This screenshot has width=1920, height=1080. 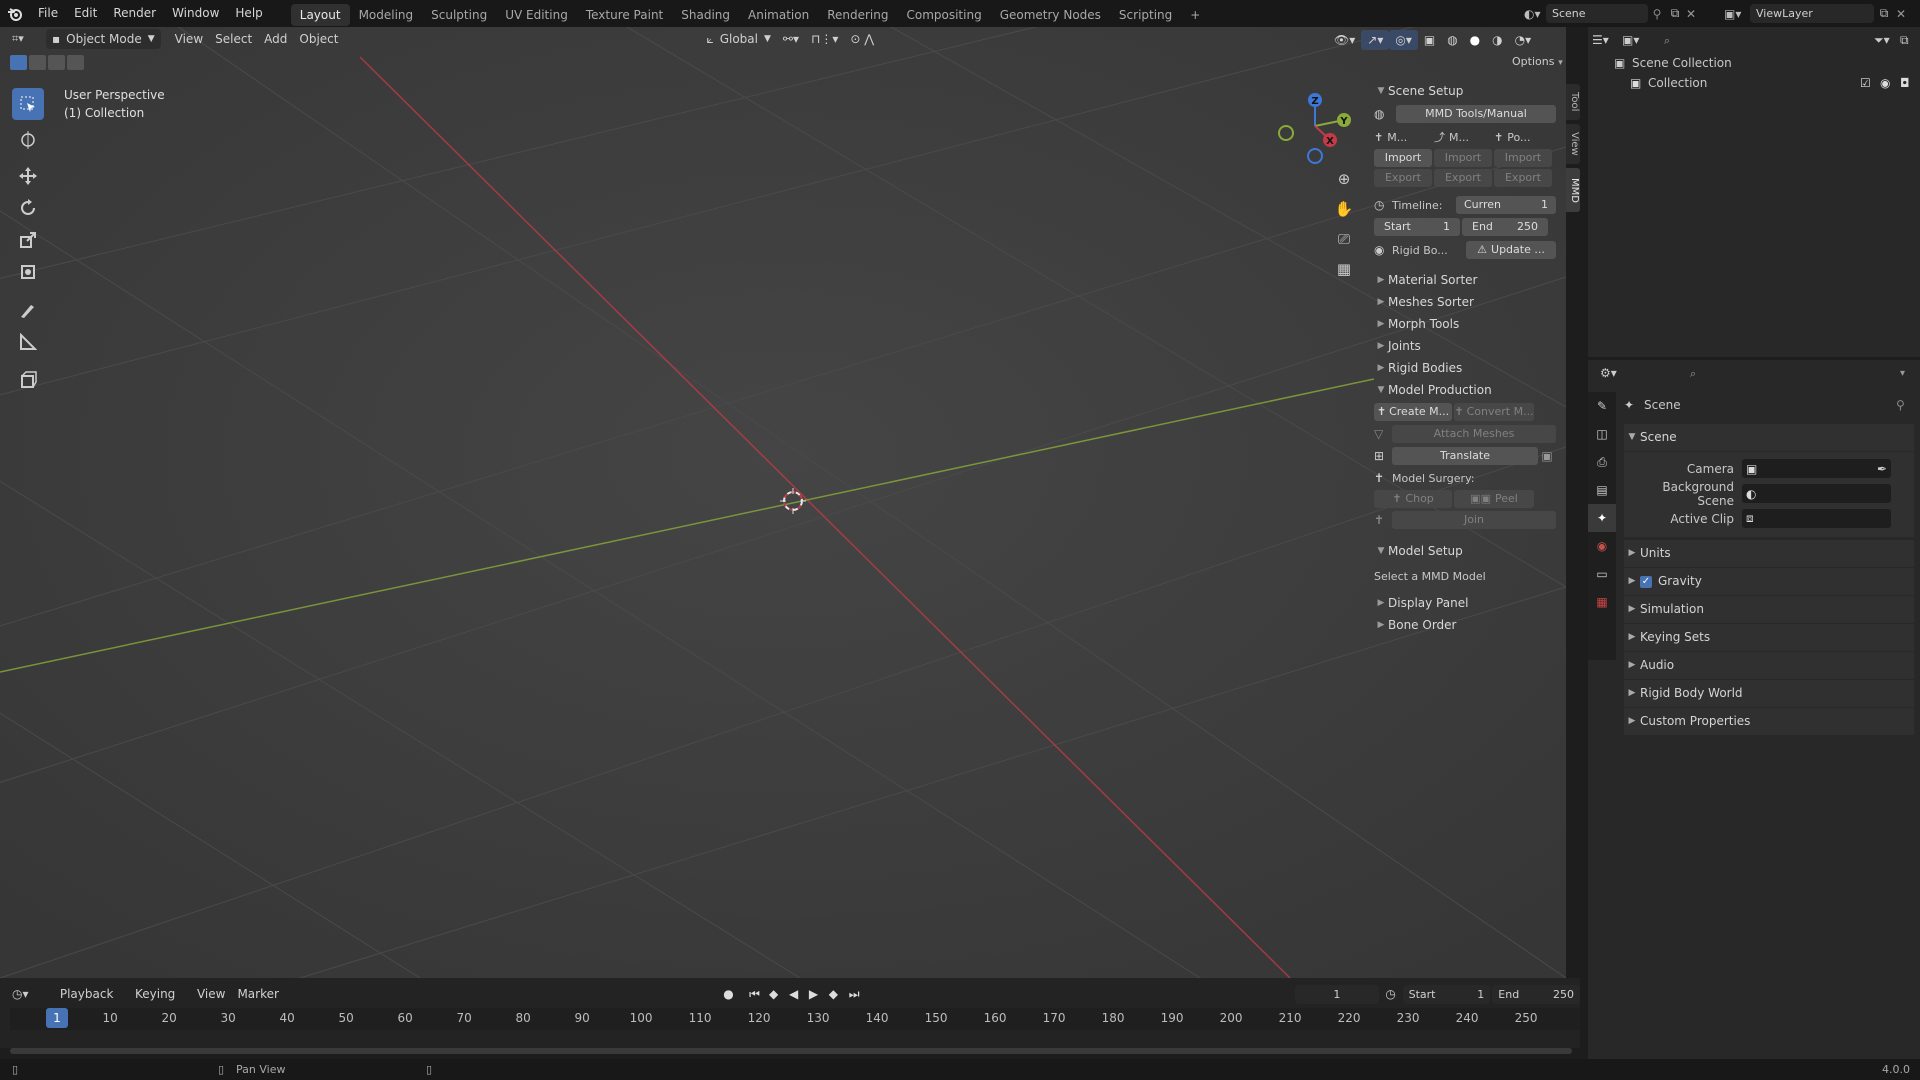 What do you see at coordinates (1476, 114) in the screenshot?
I see `mmd-manual-button: MMD Tools/Manual` at bounding box center [1476, 114].